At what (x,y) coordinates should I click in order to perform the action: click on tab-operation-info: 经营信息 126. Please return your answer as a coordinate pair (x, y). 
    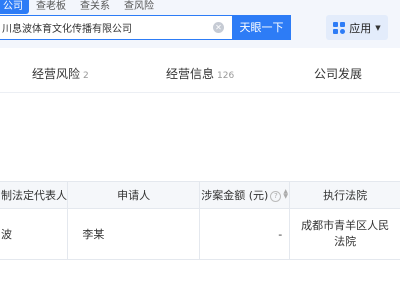
    Looking at the image, I should click on (200, 73).